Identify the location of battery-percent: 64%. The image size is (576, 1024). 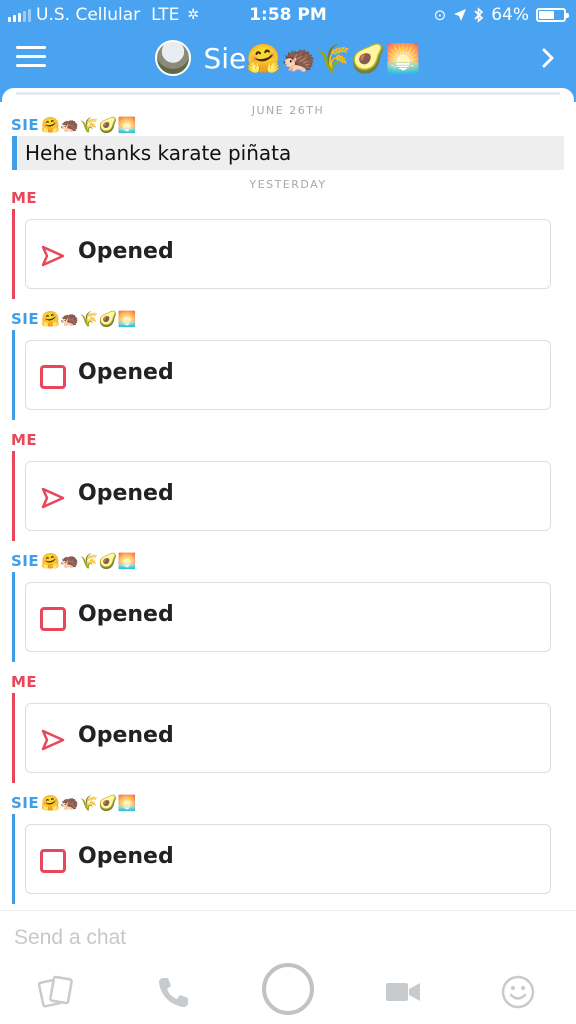
(510, 15).